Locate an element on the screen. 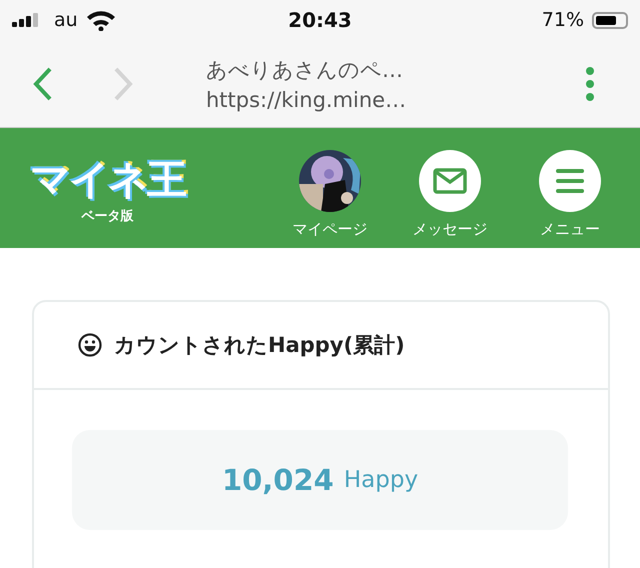 Image resolution: width=640 pixels, height=568 pixels. beta-label: ベータ版 is located at coordinates (108, 216).